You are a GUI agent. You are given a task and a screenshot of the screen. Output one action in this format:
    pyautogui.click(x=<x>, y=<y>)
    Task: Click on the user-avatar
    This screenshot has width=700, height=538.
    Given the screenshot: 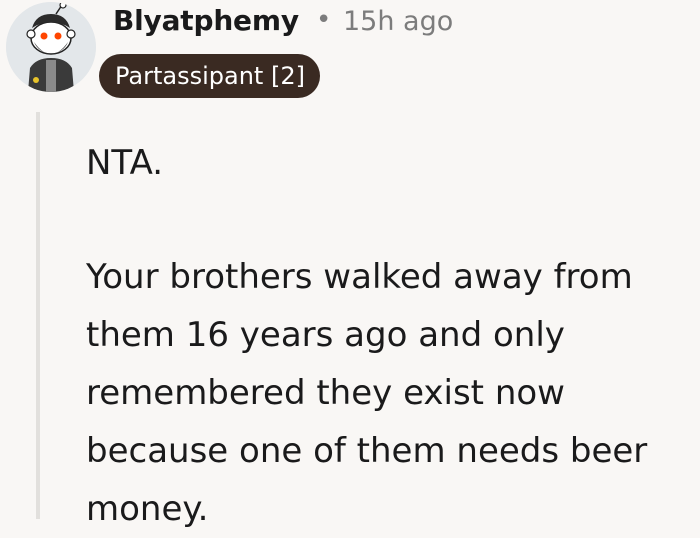 What is the action you would take?
    pyautogui.click(x=51, y=47)
    